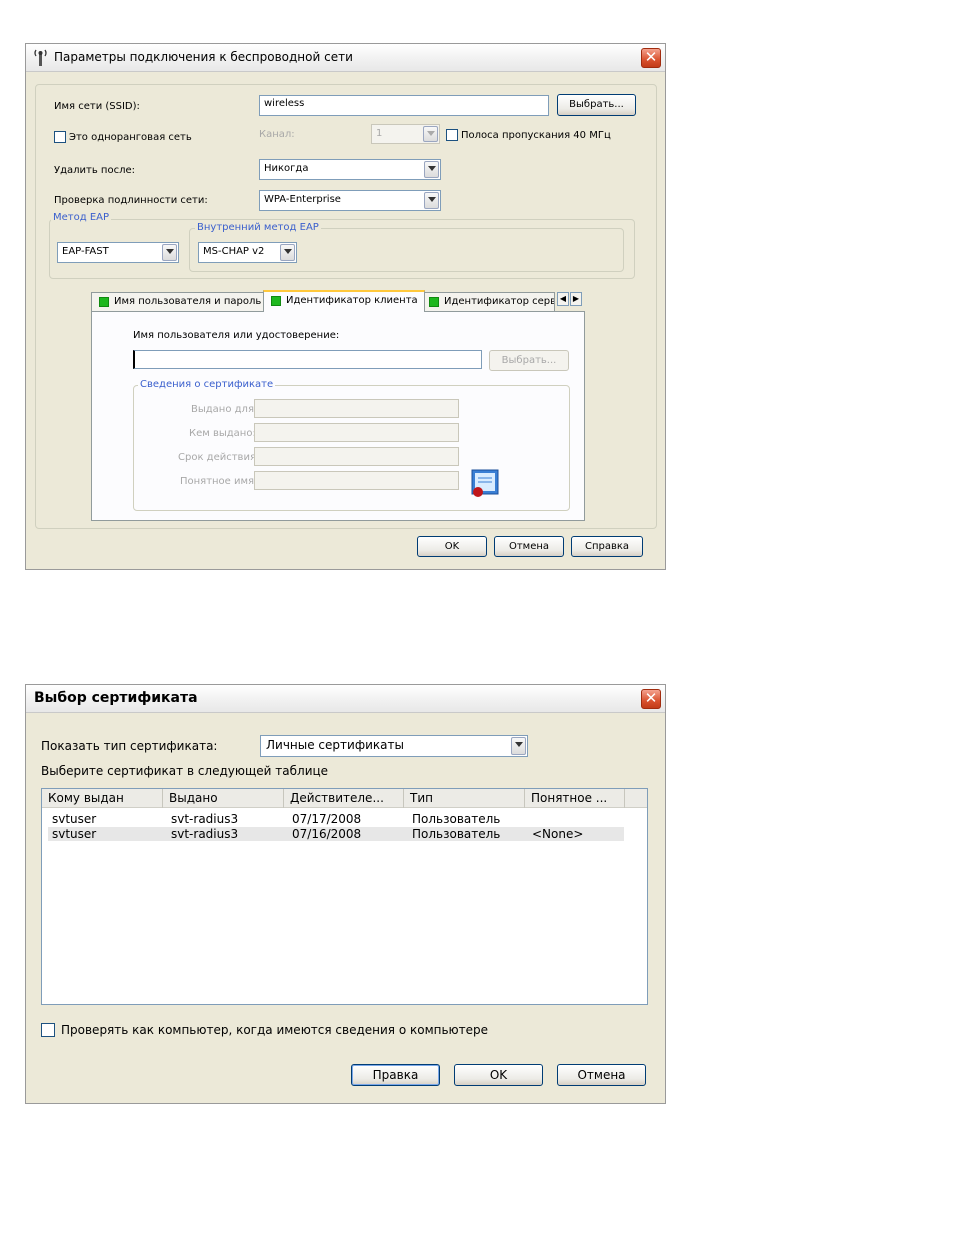  I want to click on tab-username-password: Имя пользователя и пароль, so click(180, 302).